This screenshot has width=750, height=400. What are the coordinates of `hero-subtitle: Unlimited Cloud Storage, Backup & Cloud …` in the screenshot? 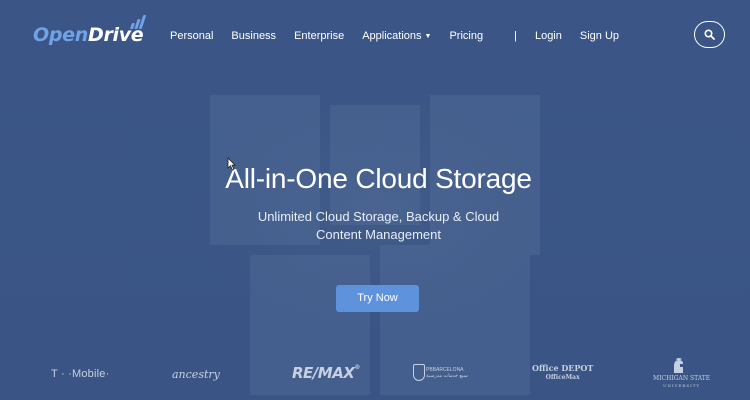 It's located at (375, 226).